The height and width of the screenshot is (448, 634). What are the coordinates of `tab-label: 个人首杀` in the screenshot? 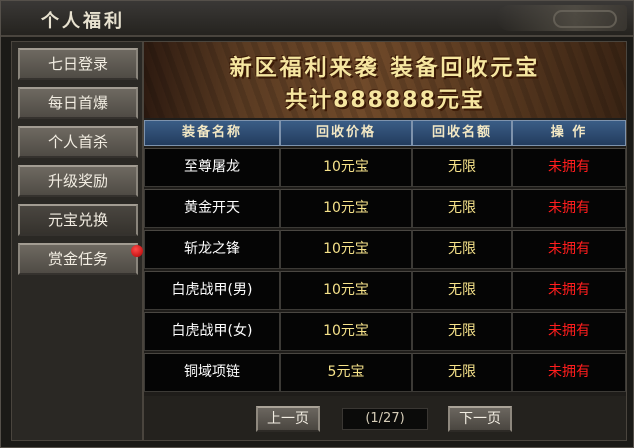 It's located at (77, 142).